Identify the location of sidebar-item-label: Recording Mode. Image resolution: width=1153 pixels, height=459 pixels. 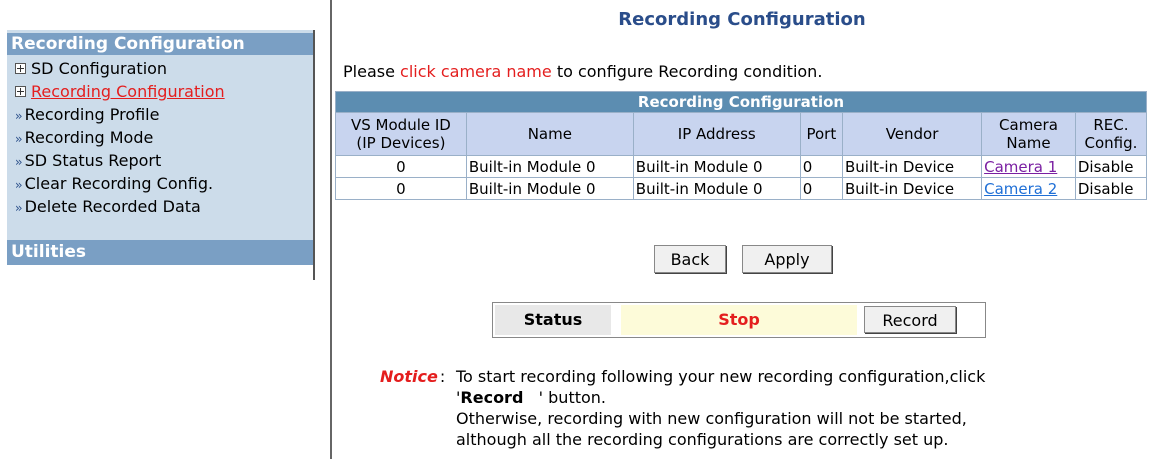
(89, 137).